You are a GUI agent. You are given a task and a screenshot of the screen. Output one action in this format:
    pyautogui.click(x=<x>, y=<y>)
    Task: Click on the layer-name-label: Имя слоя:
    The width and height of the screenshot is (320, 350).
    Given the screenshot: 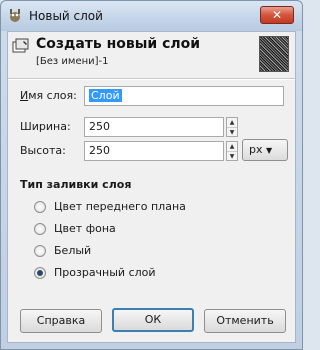 What is the action you would take?
    pyautogui.click(x=48, y=95)
    